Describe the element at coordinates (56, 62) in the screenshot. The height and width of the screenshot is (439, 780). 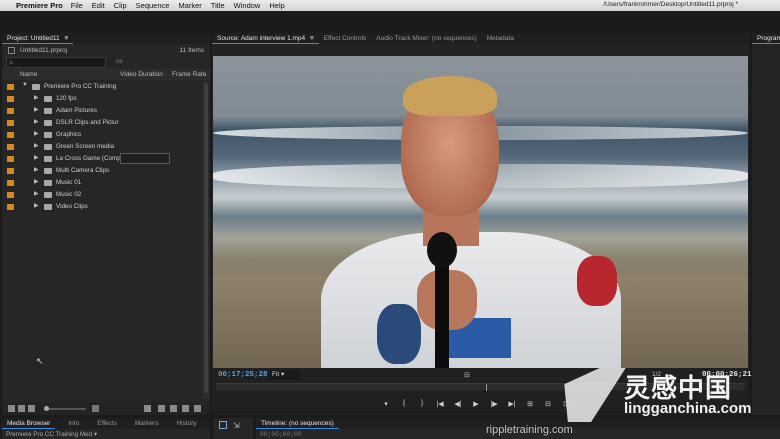
I see `project-search-input: ⌕` at that location.